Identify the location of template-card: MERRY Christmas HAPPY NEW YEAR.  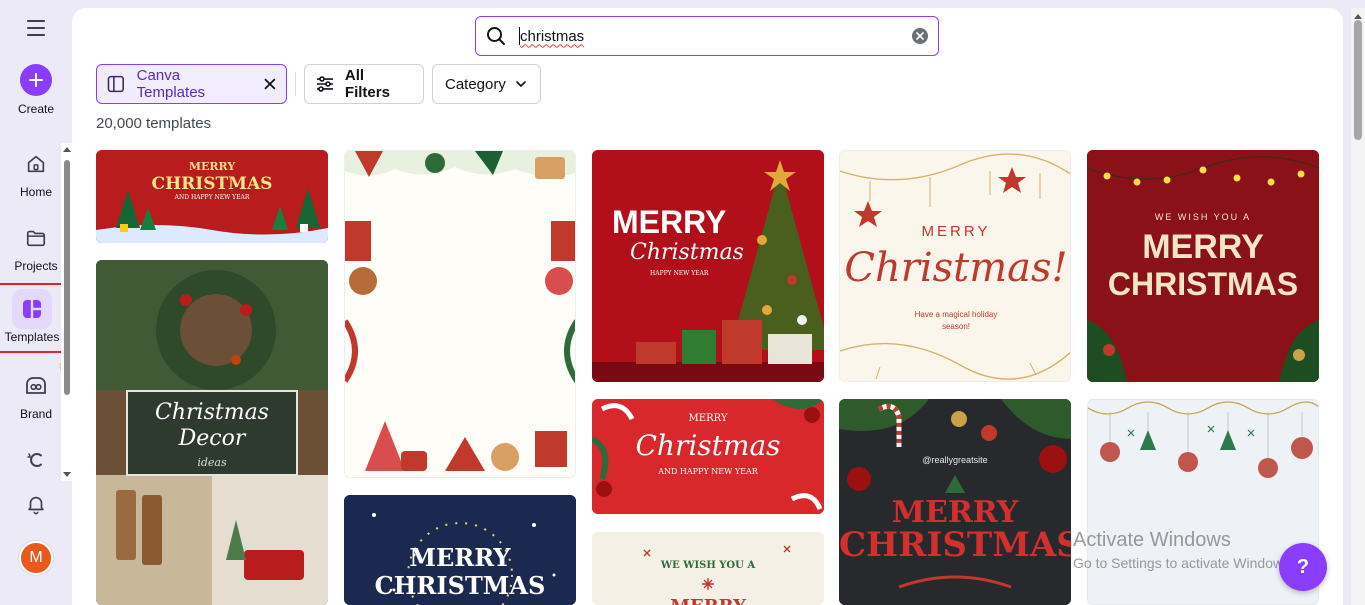
(708, 266).